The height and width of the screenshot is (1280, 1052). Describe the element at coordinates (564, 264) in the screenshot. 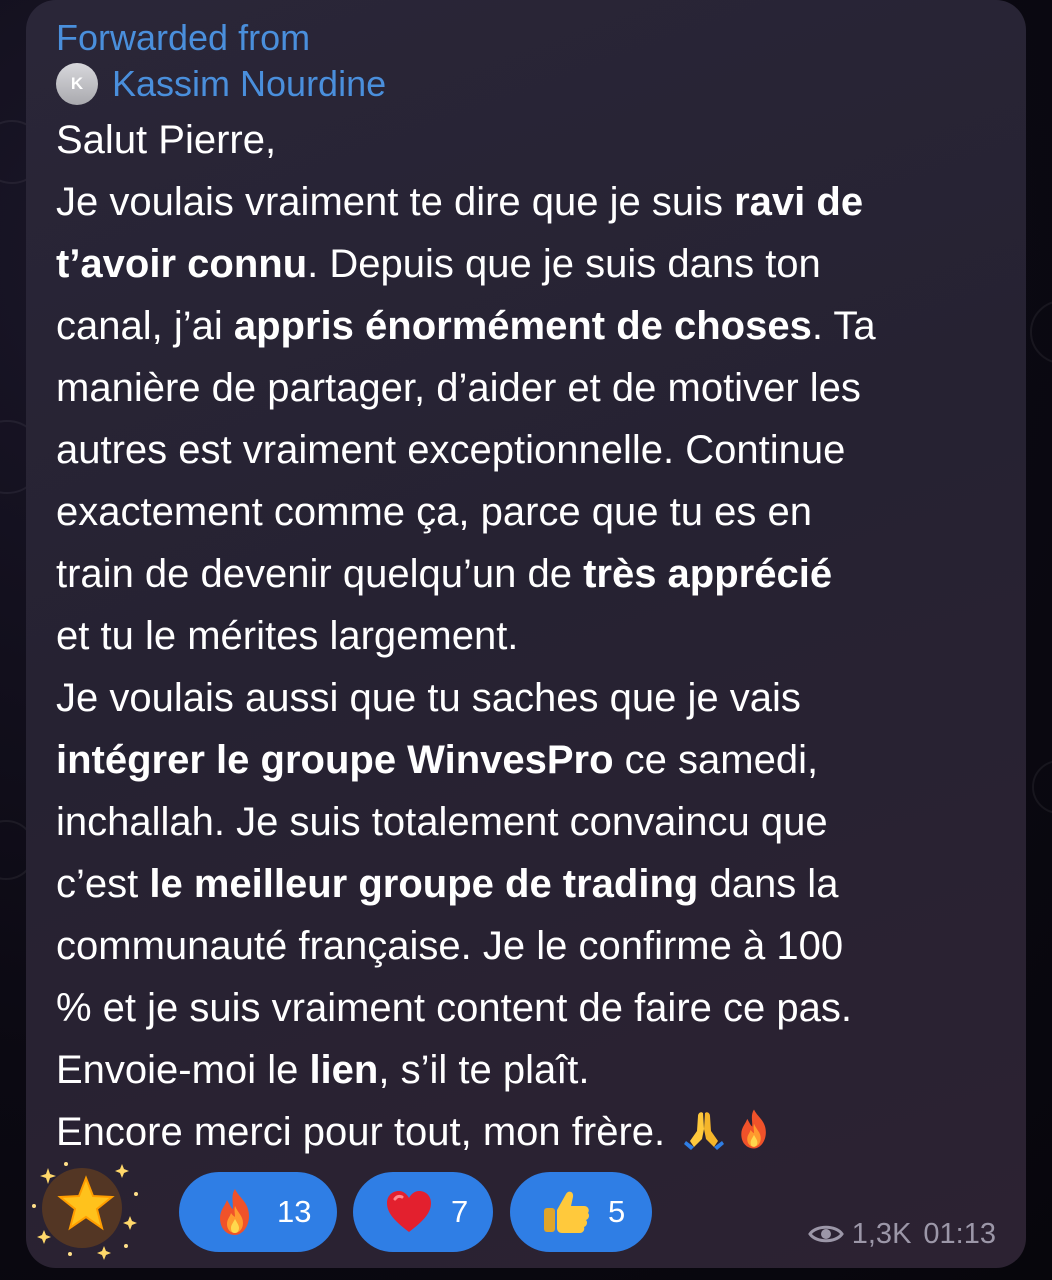

I see `message-text-run: . Depuis que je suis dans ton` at that location.